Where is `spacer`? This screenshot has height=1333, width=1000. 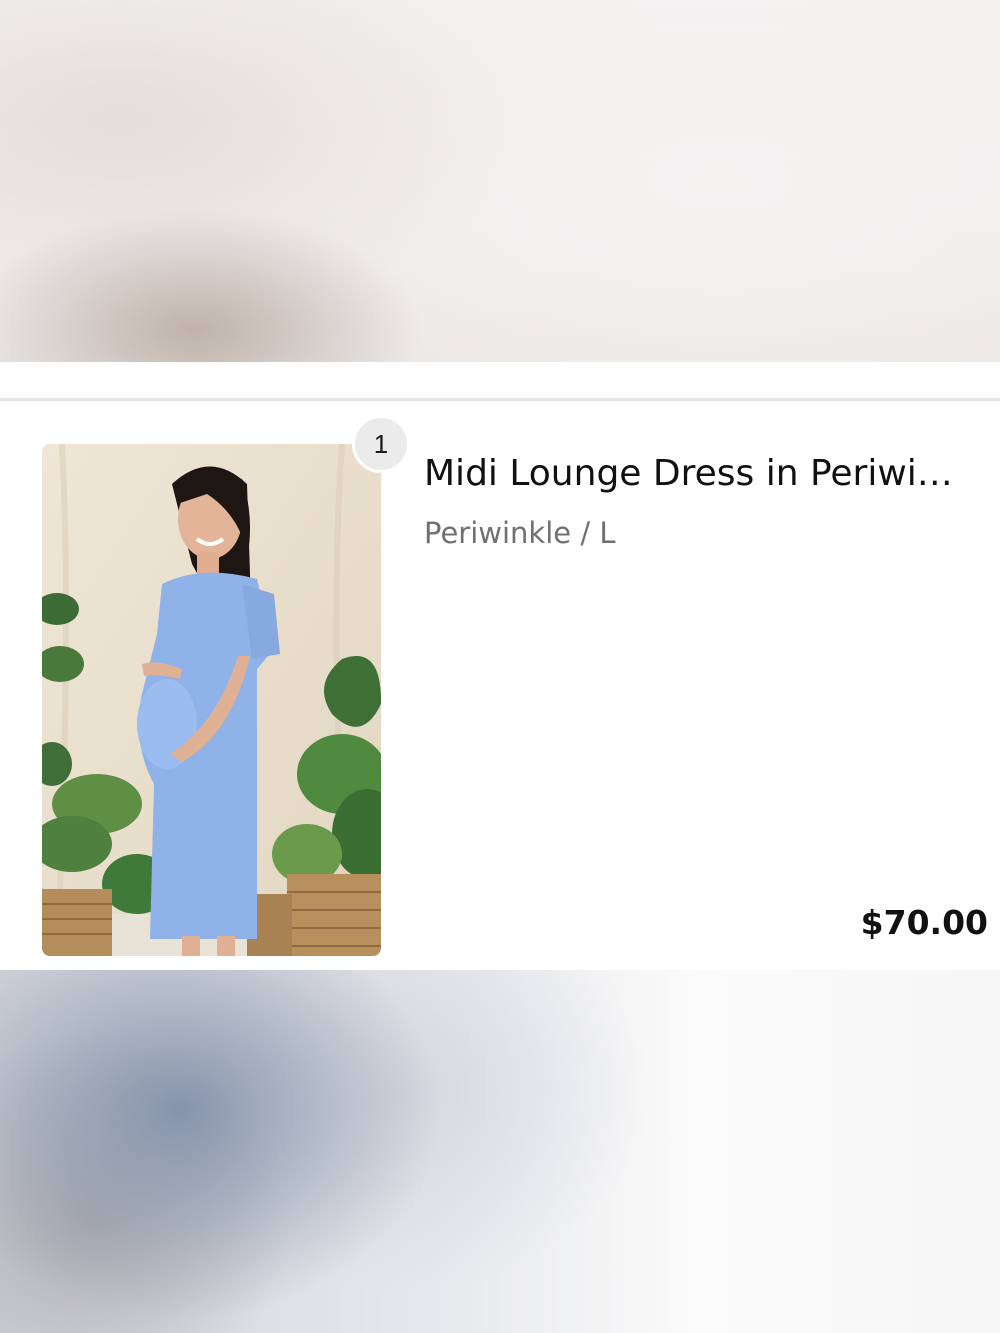
spacer is located at coordinates (500, 380).